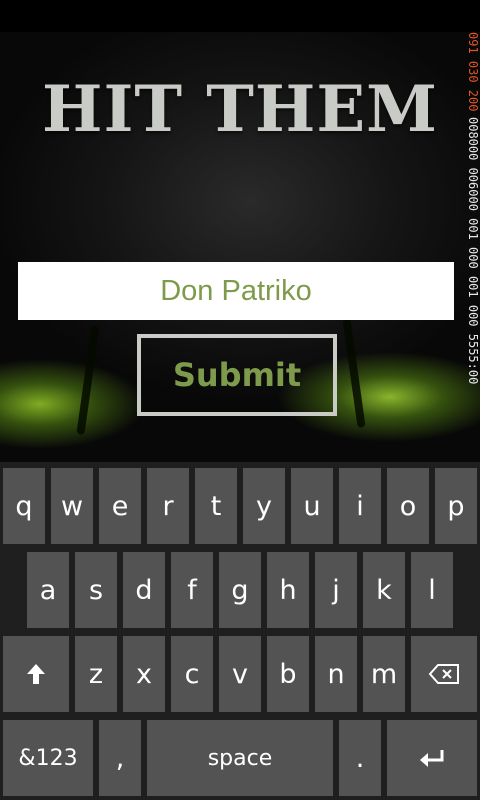  Describe the element at coordinates (408, 506) in the screenshot. I see `key-o: o` at that location.